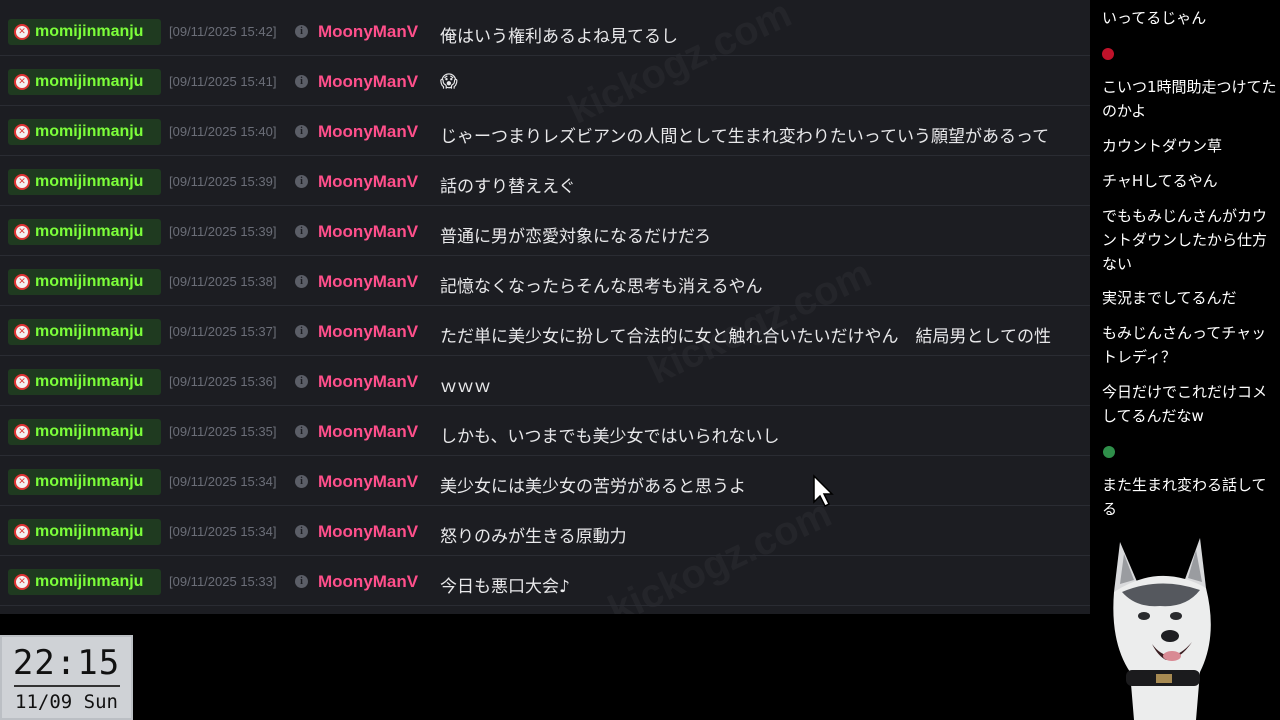 The image size is (1280, 720). Describe the element at coordinates (223, 131) in the screenshot. I see `timestamp: [09/11/2025 15:40]` at that location.